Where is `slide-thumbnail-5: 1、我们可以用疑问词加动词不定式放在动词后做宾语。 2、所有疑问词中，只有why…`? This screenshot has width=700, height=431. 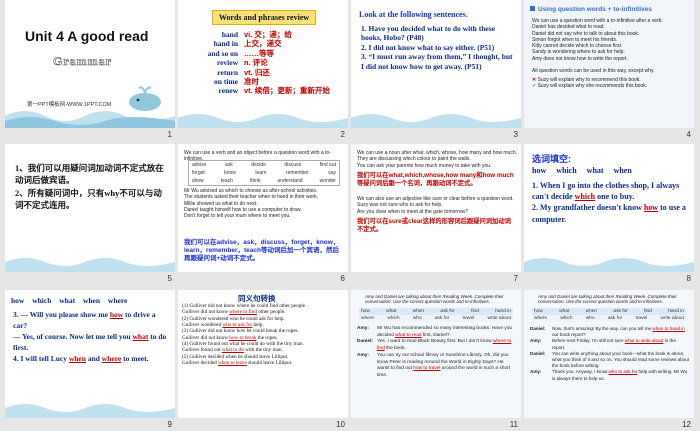 slide-thumbnail-5: 1、我们可以用疑问词加动词不定式放在动词后做宾语。 2、所有疑问词中，只有why… is located at coordinates (90, 214).